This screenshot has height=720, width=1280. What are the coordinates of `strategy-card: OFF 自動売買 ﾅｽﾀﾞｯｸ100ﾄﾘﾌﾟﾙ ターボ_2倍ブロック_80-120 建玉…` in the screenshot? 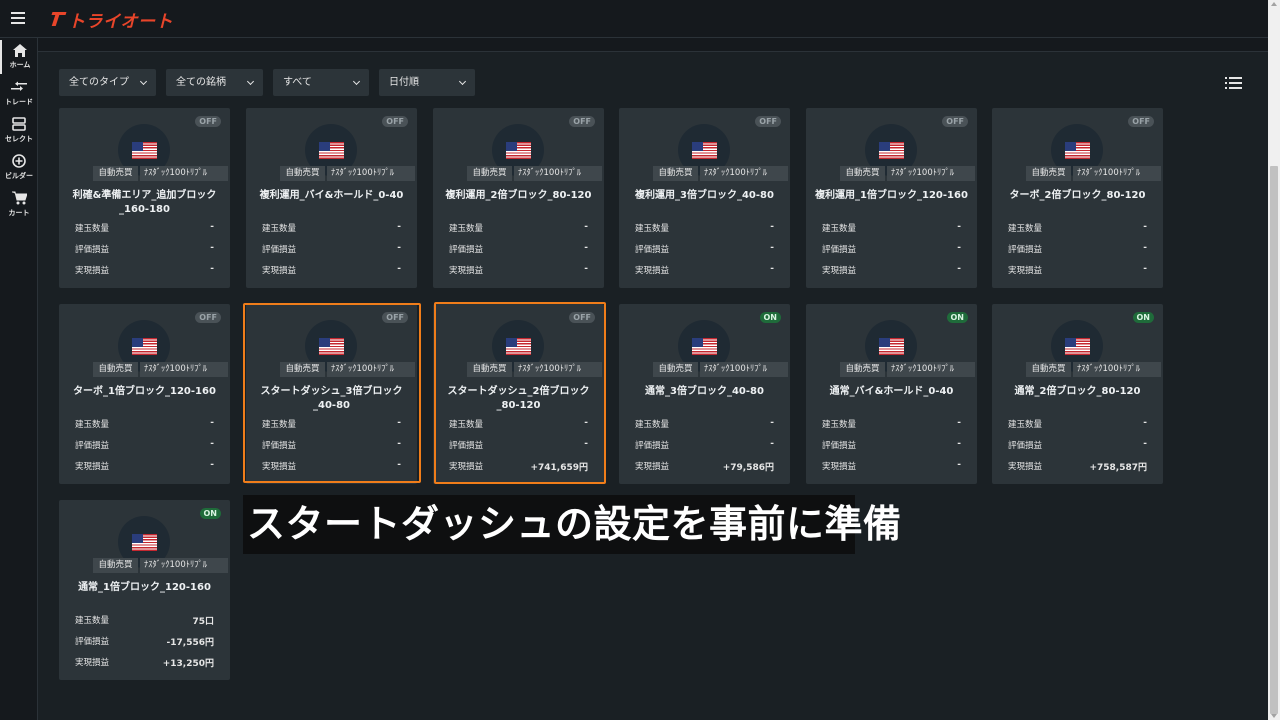 It's located at (1077, 198).